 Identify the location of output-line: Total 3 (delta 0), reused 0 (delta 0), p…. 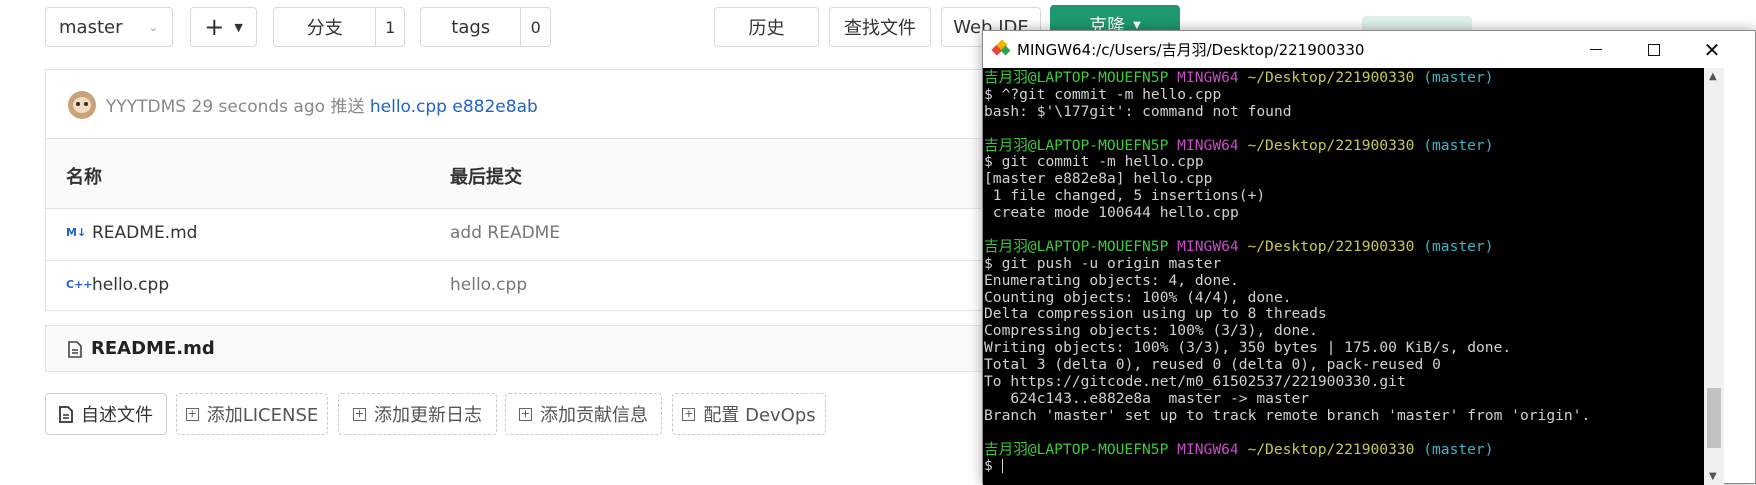
(1212, 365).